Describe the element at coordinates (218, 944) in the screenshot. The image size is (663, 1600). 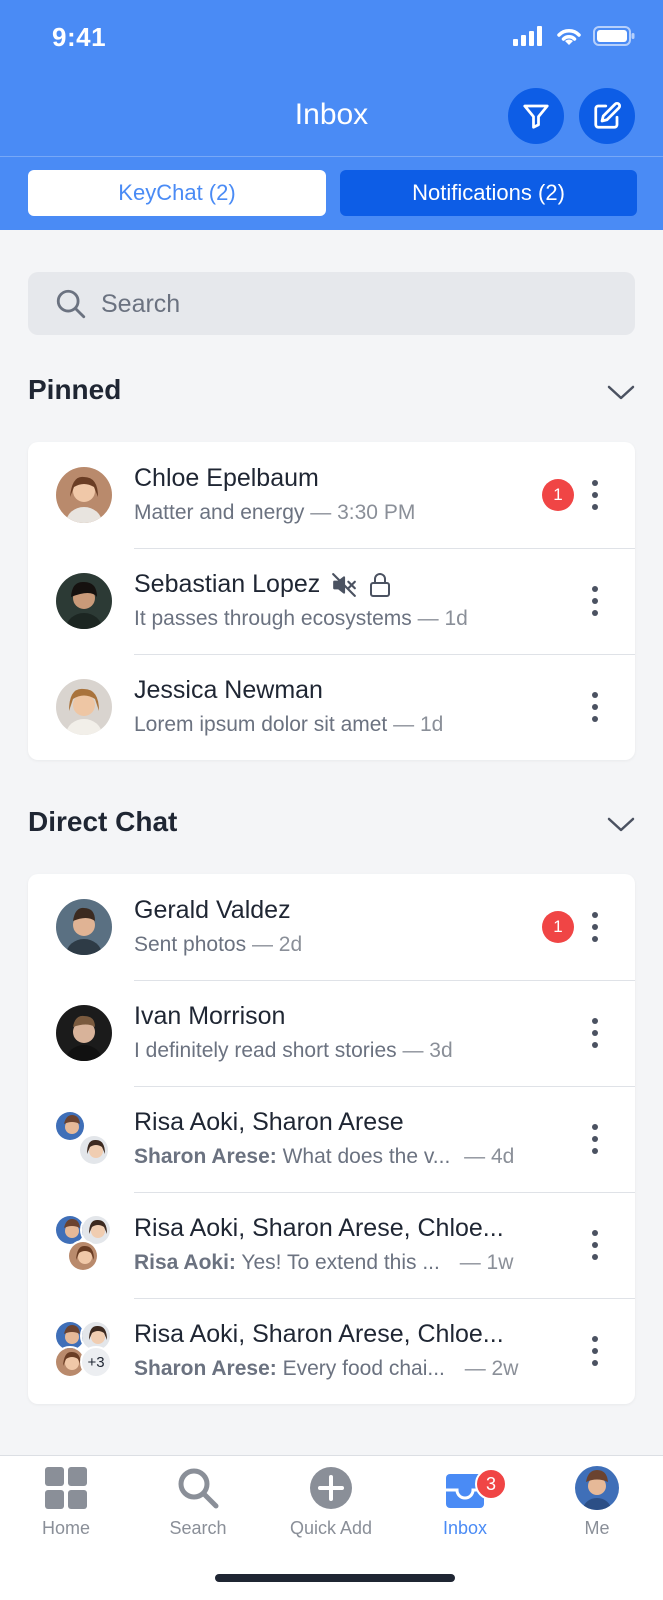
I see `last-message: Sent photos — 2d` at that location.